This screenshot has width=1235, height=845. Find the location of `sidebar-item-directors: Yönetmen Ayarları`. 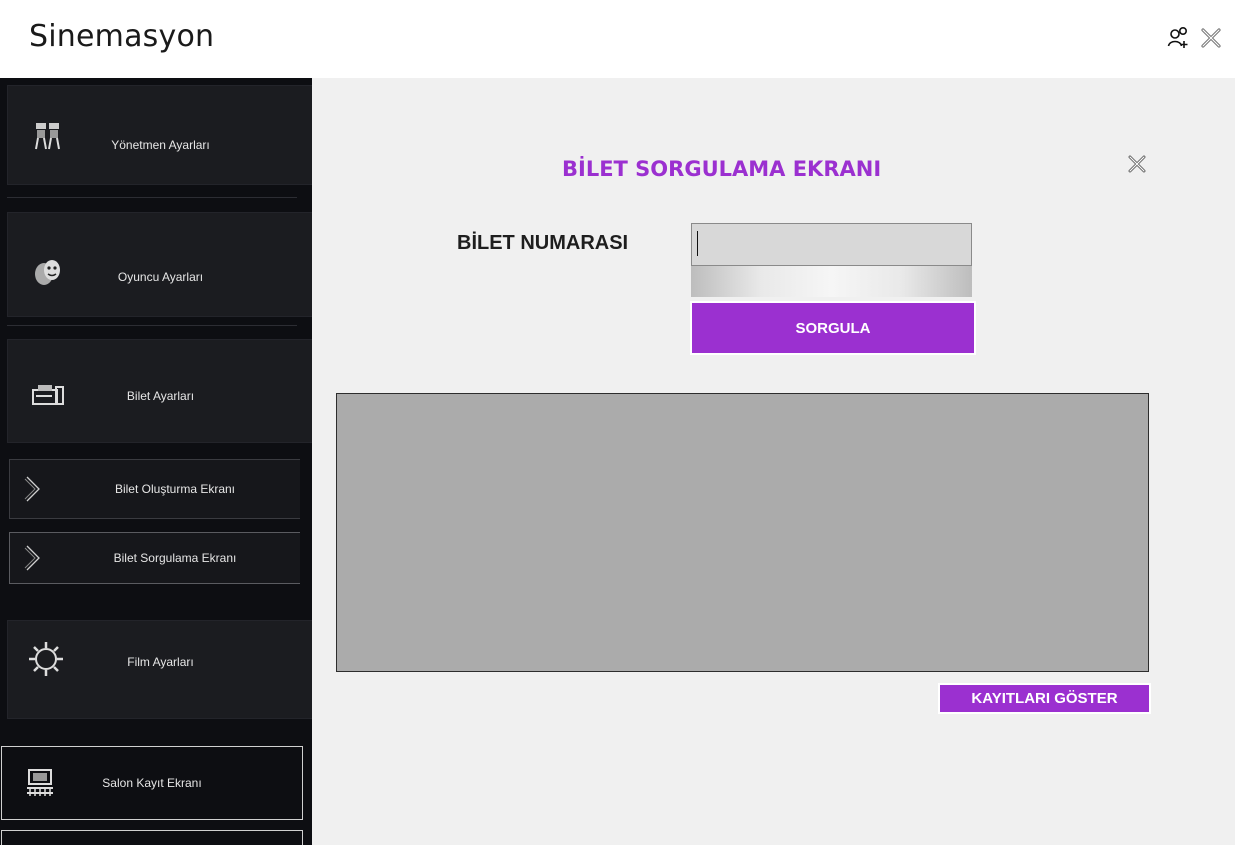

sidebar-item-directors: Yönetmen Ayarları is located at coordinates (159, 135).